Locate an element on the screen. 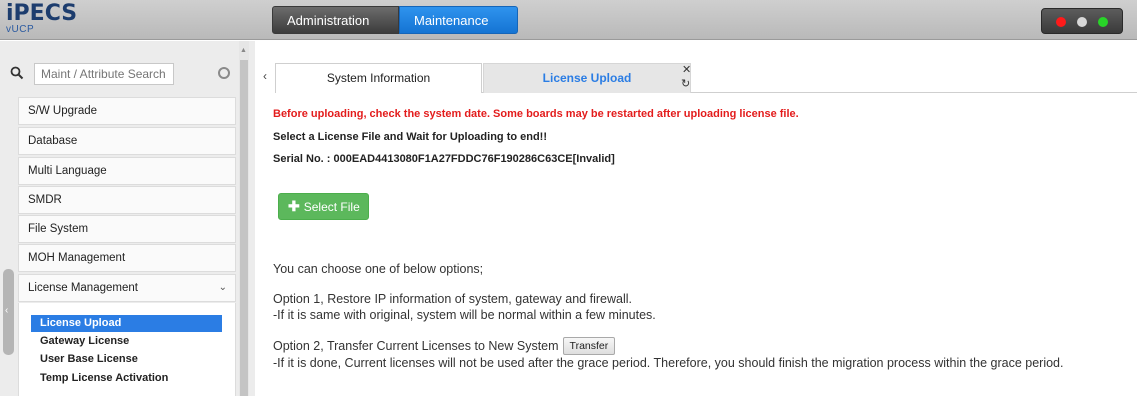 This screenshot has width=1137, height=396. sidebar-item-label: License Management is located at coordinates (83, 288).